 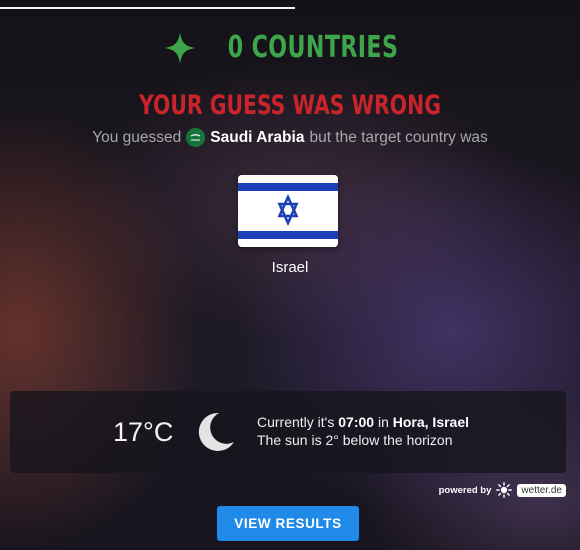 I want to click on guess-prefix: You guessed, so click(x=137, y=137).